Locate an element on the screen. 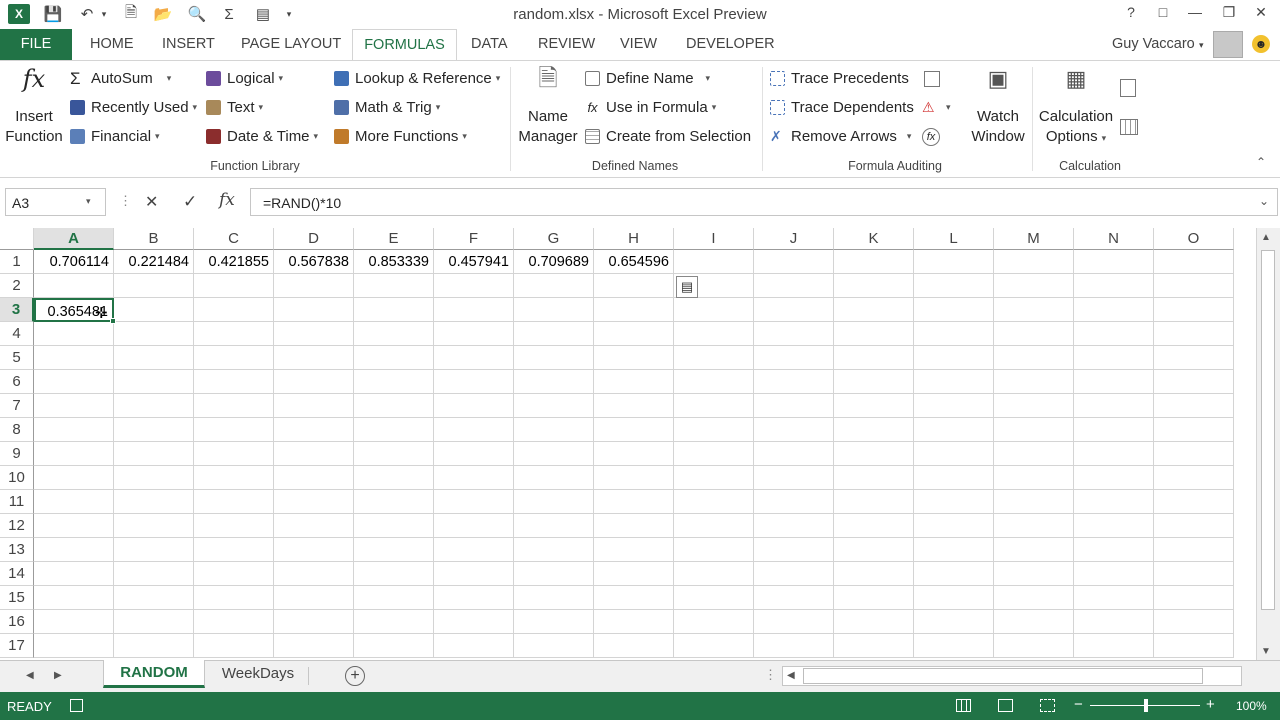  column-header-o: O is located at coordinates (1194, 239).